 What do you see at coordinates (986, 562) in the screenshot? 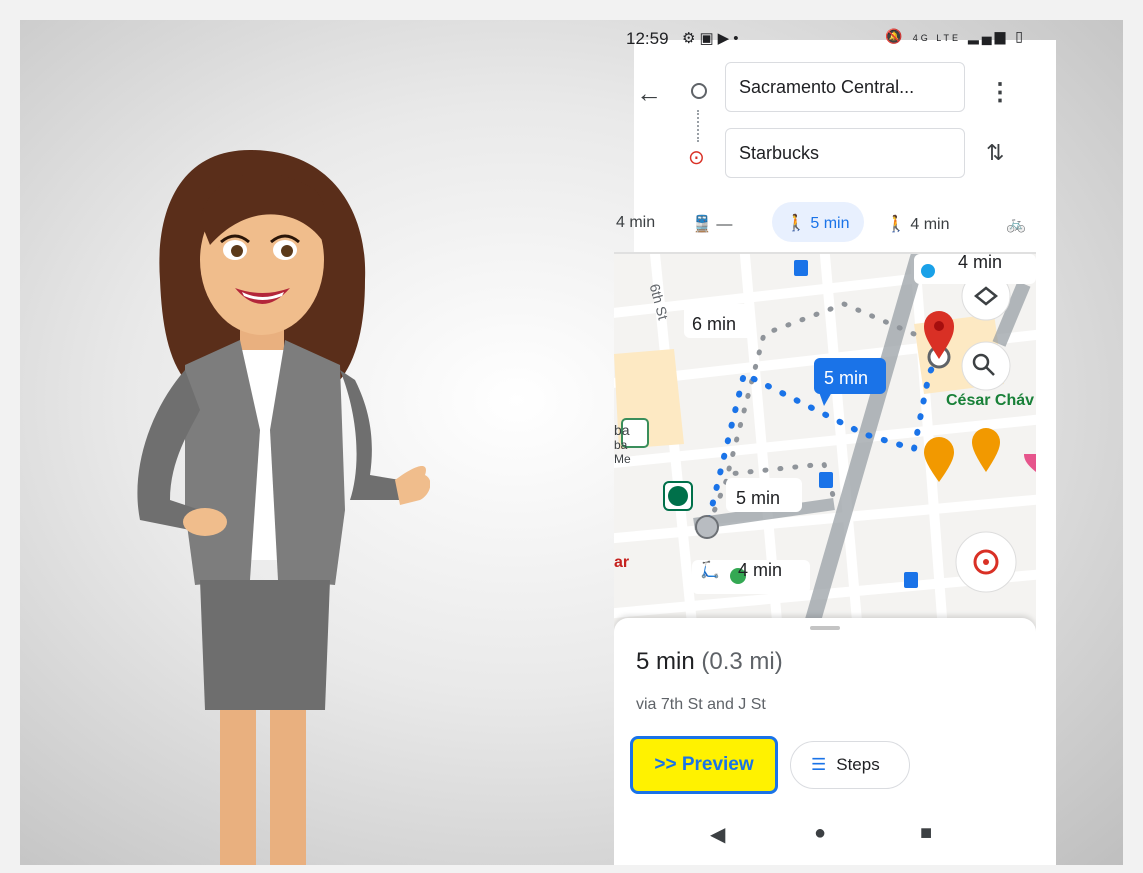
I see `recenter-icon` at bounding box center [986, 562].